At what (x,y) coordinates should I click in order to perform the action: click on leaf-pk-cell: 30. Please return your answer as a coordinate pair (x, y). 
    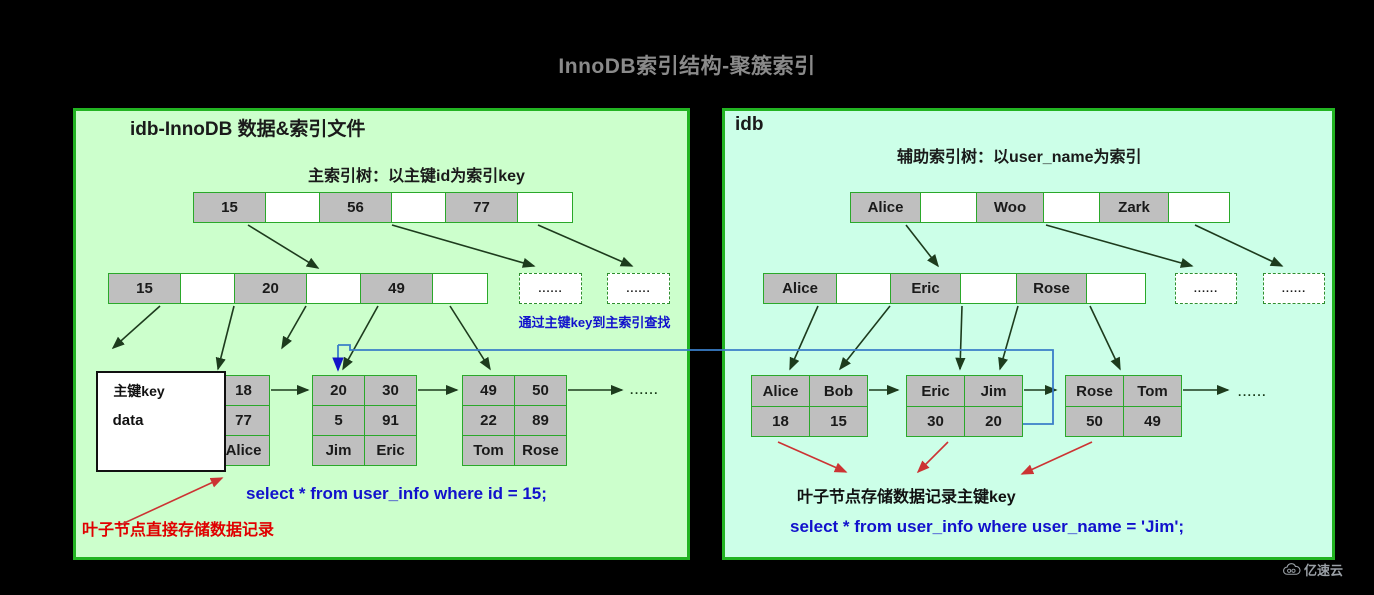
    Looking at the image, I should click on (936, 421).